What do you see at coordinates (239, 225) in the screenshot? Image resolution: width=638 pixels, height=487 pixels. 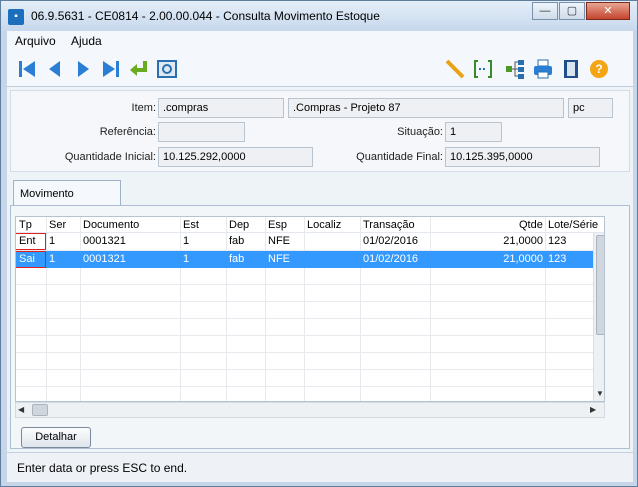 I see `col-dep: Dep` at bounding box center [239, 225].